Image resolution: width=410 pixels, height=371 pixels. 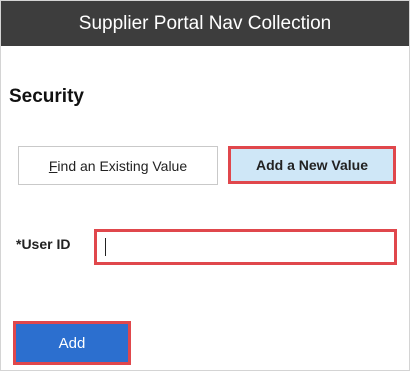 I want to click on user-id-label: *User ID, so click(x=43, y=244).